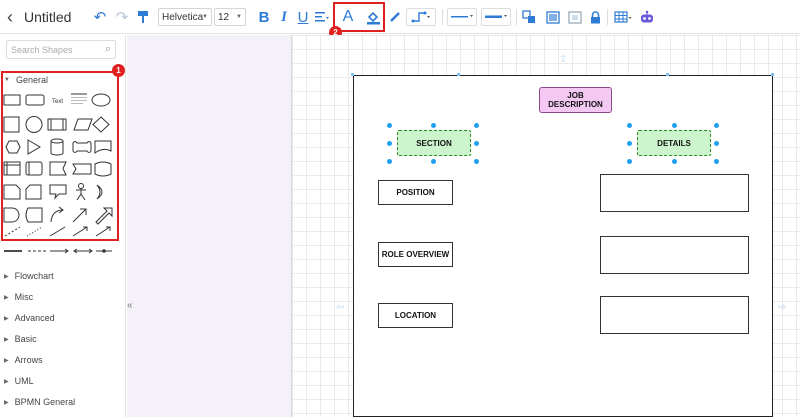  Describe the element at coordinates (101, 100) in the screenshot. I see `ellipse-shape` at that location.